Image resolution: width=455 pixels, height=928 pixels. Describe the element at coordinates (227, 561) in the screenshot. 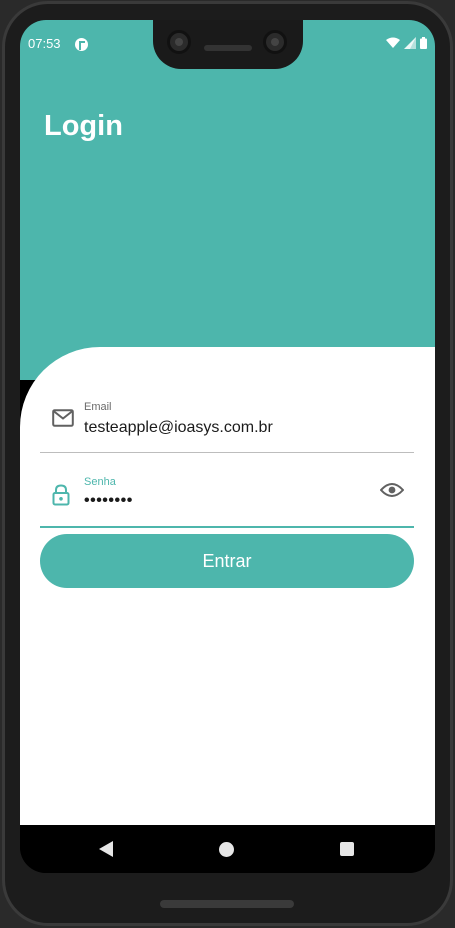

I see `login-button: Entrar` at that location.